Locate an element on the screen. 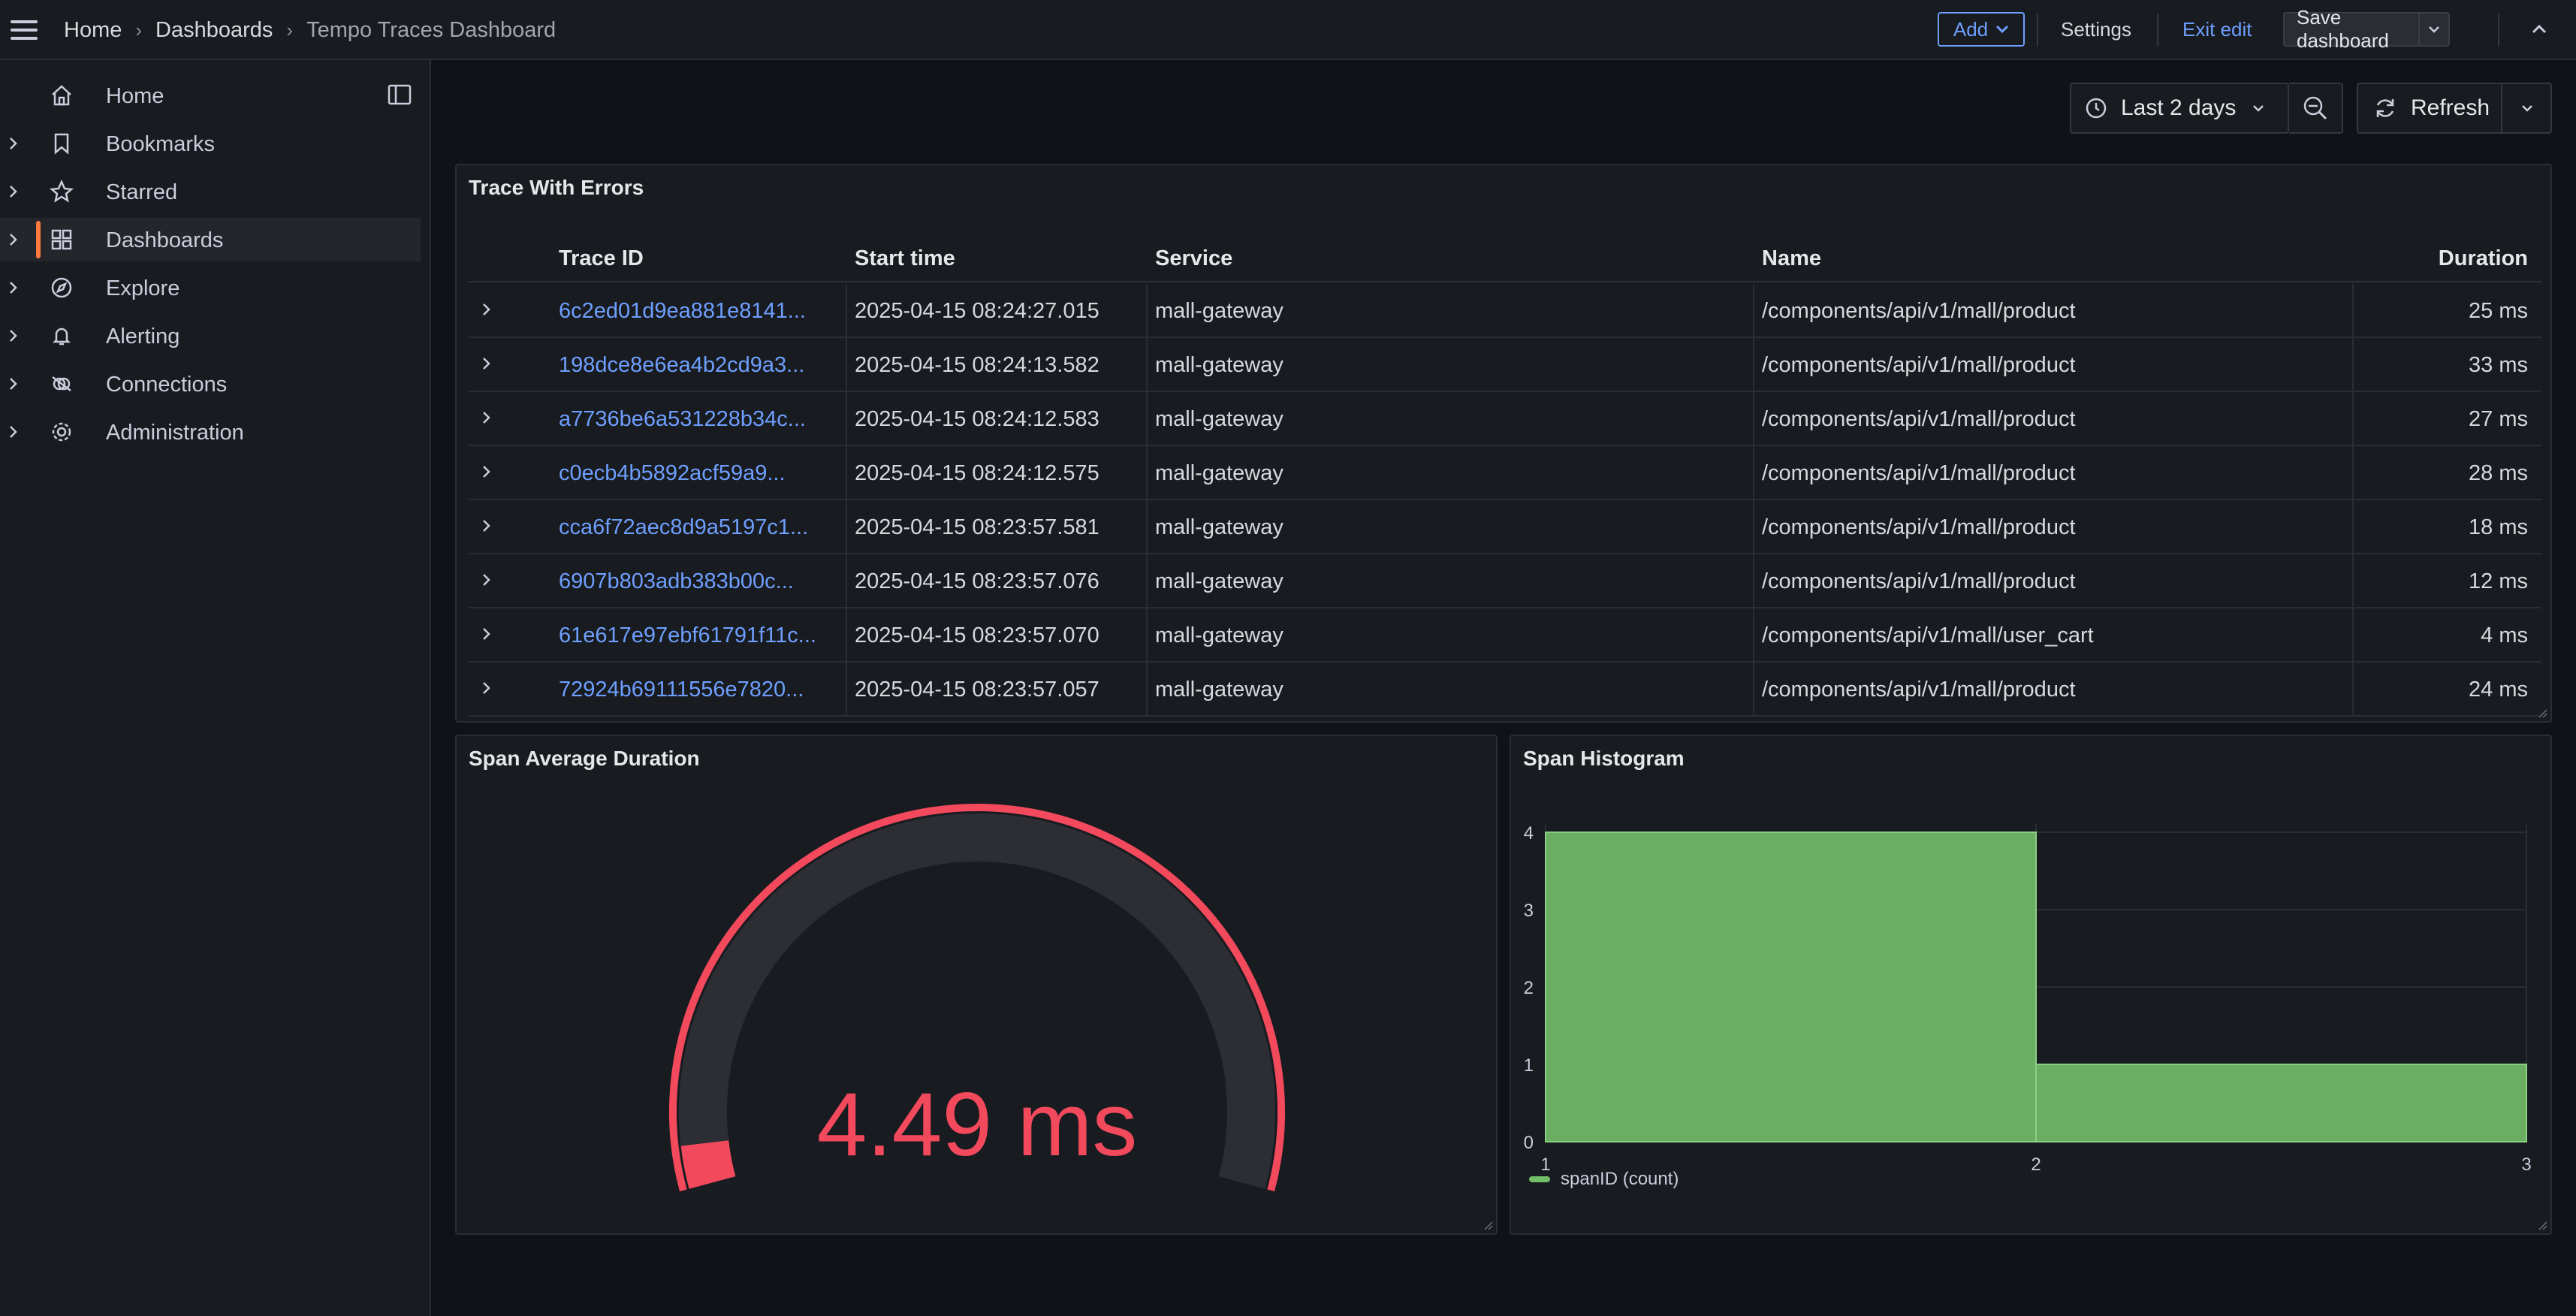  sidebar-item-home: Home is located at coordinates (210, 95).